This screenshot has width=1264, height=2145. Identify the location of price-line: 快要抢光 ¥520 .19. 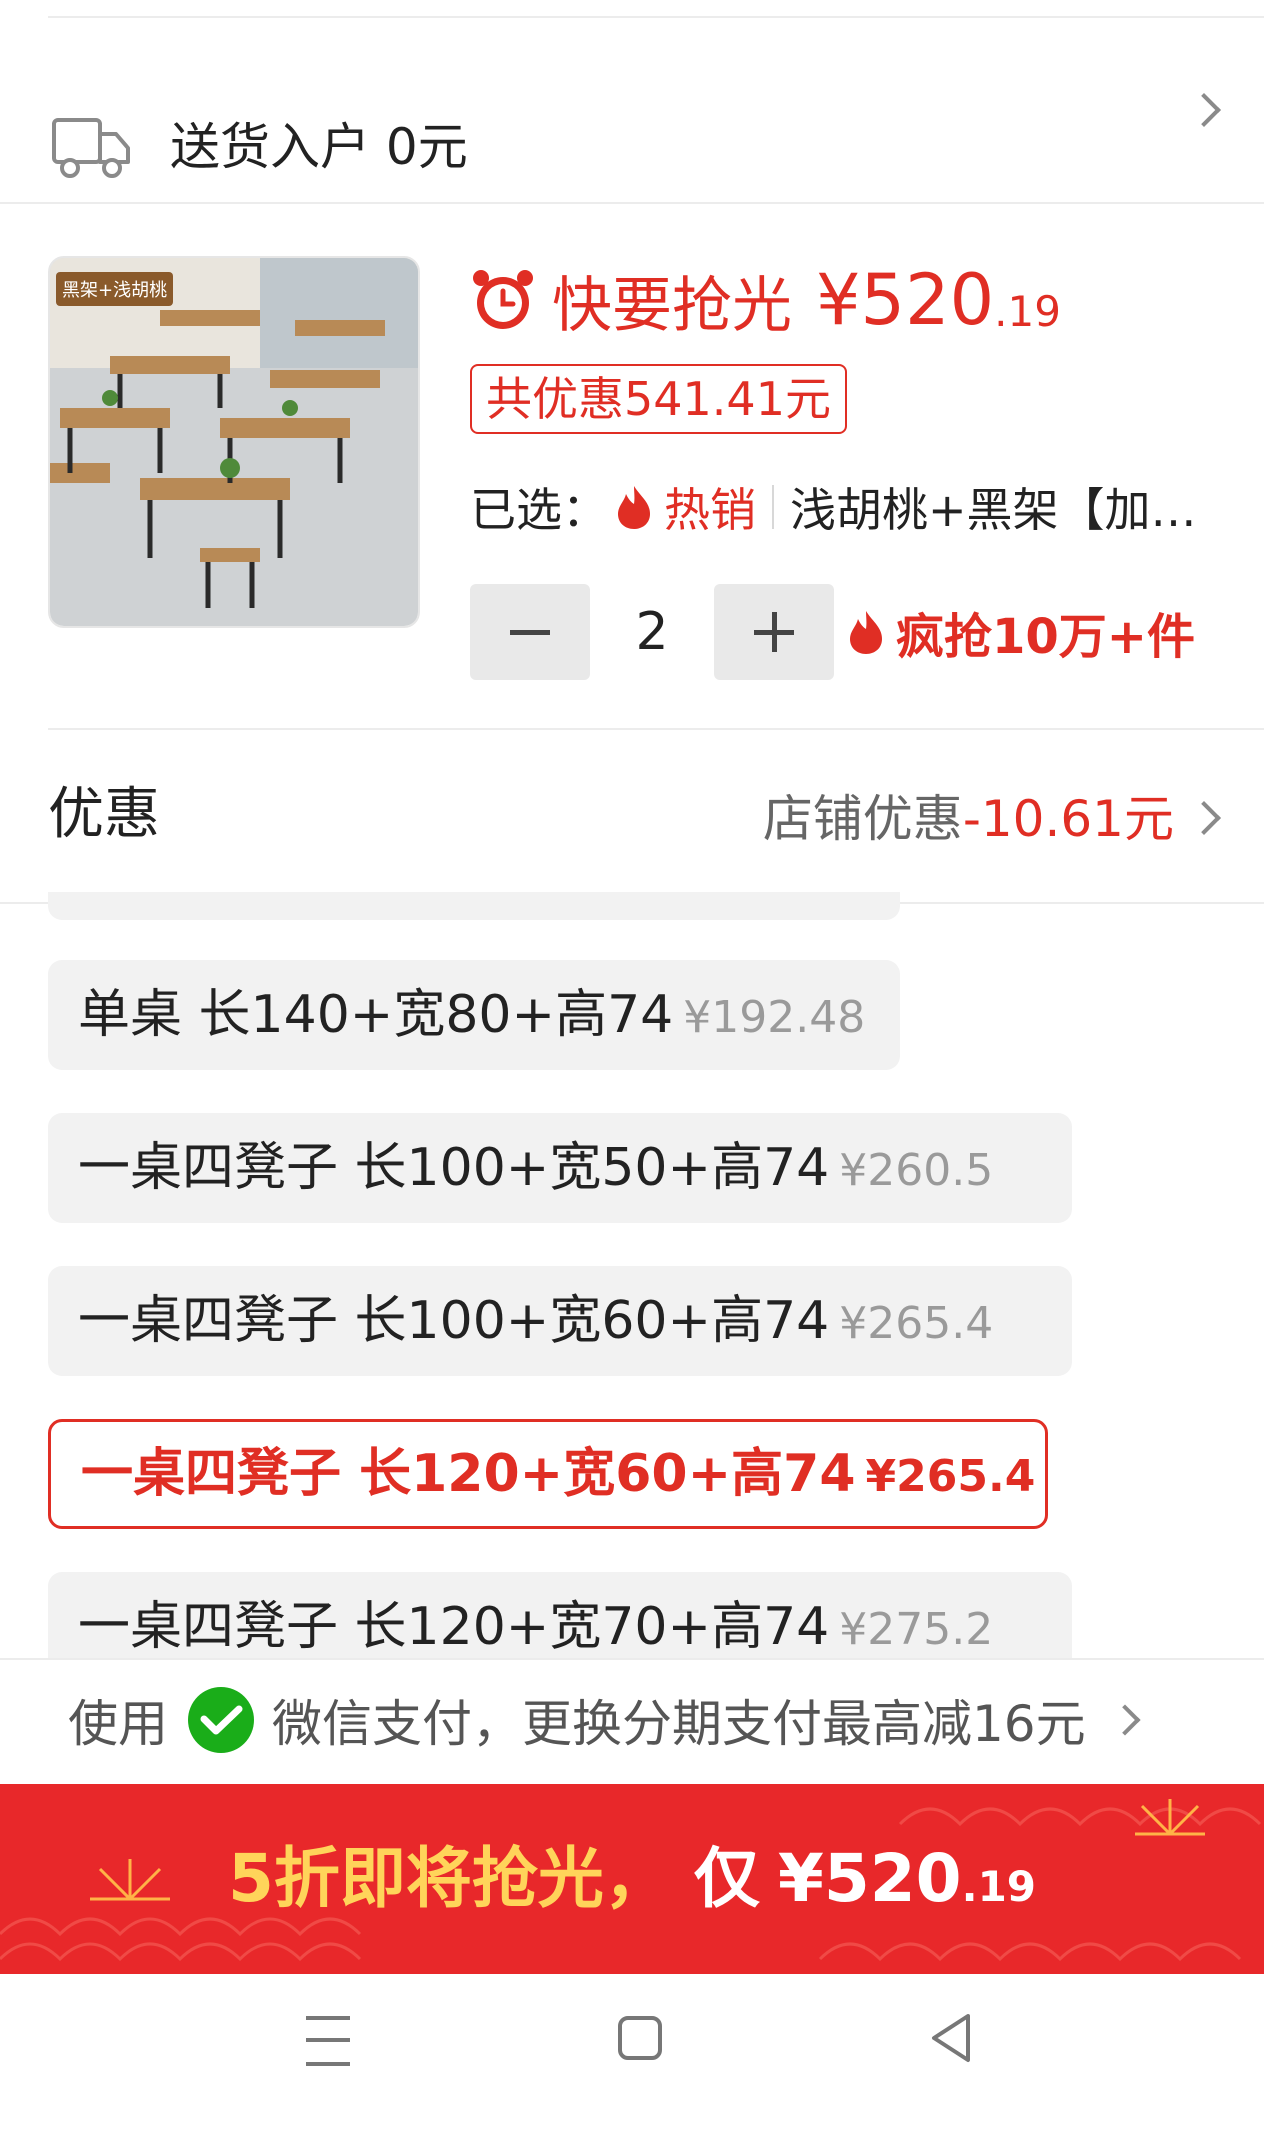
(765, 300).